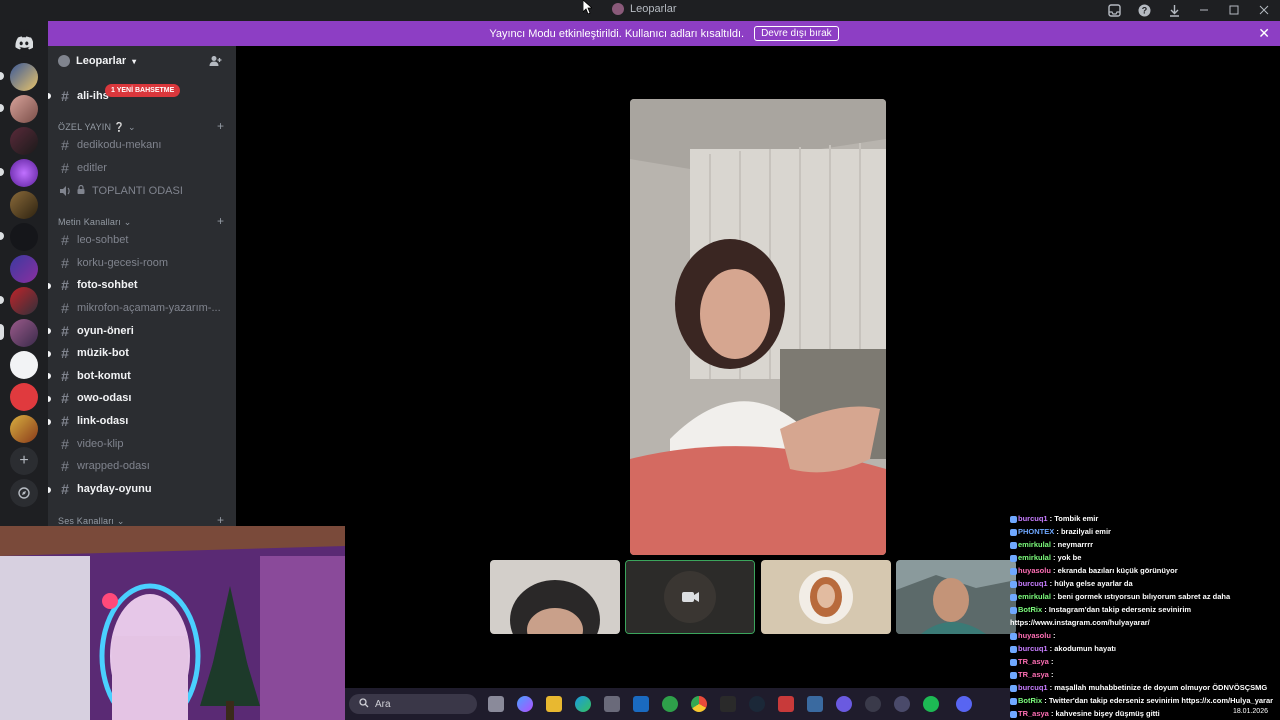 This screenshot has height=720, width=1280. Describe the element at coordinates (97, 61) in the screenshot. I see `guild-header: Leoparlar ▾` at that location.